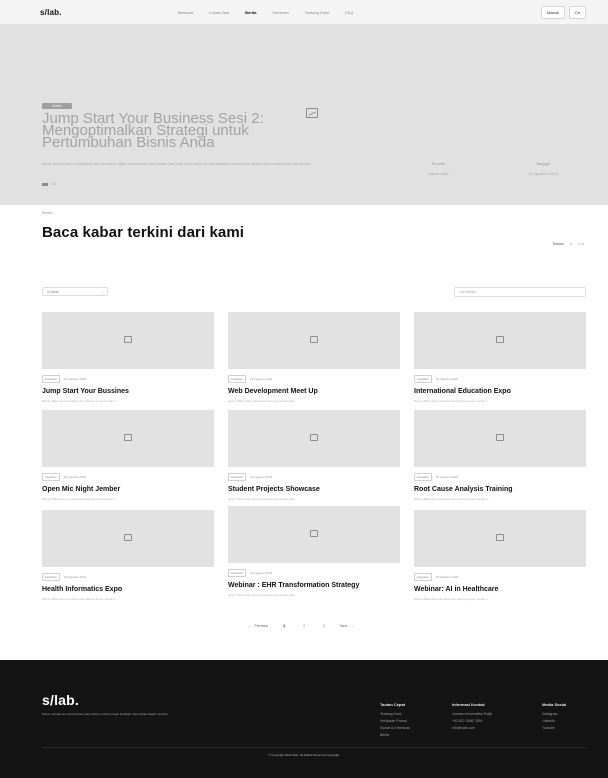 The image size is (608, 778). What do you see at coordinates (349, 12) in the screenshot?
I see `menu-item-faq: FAQ` at bounding box center [349, 12].